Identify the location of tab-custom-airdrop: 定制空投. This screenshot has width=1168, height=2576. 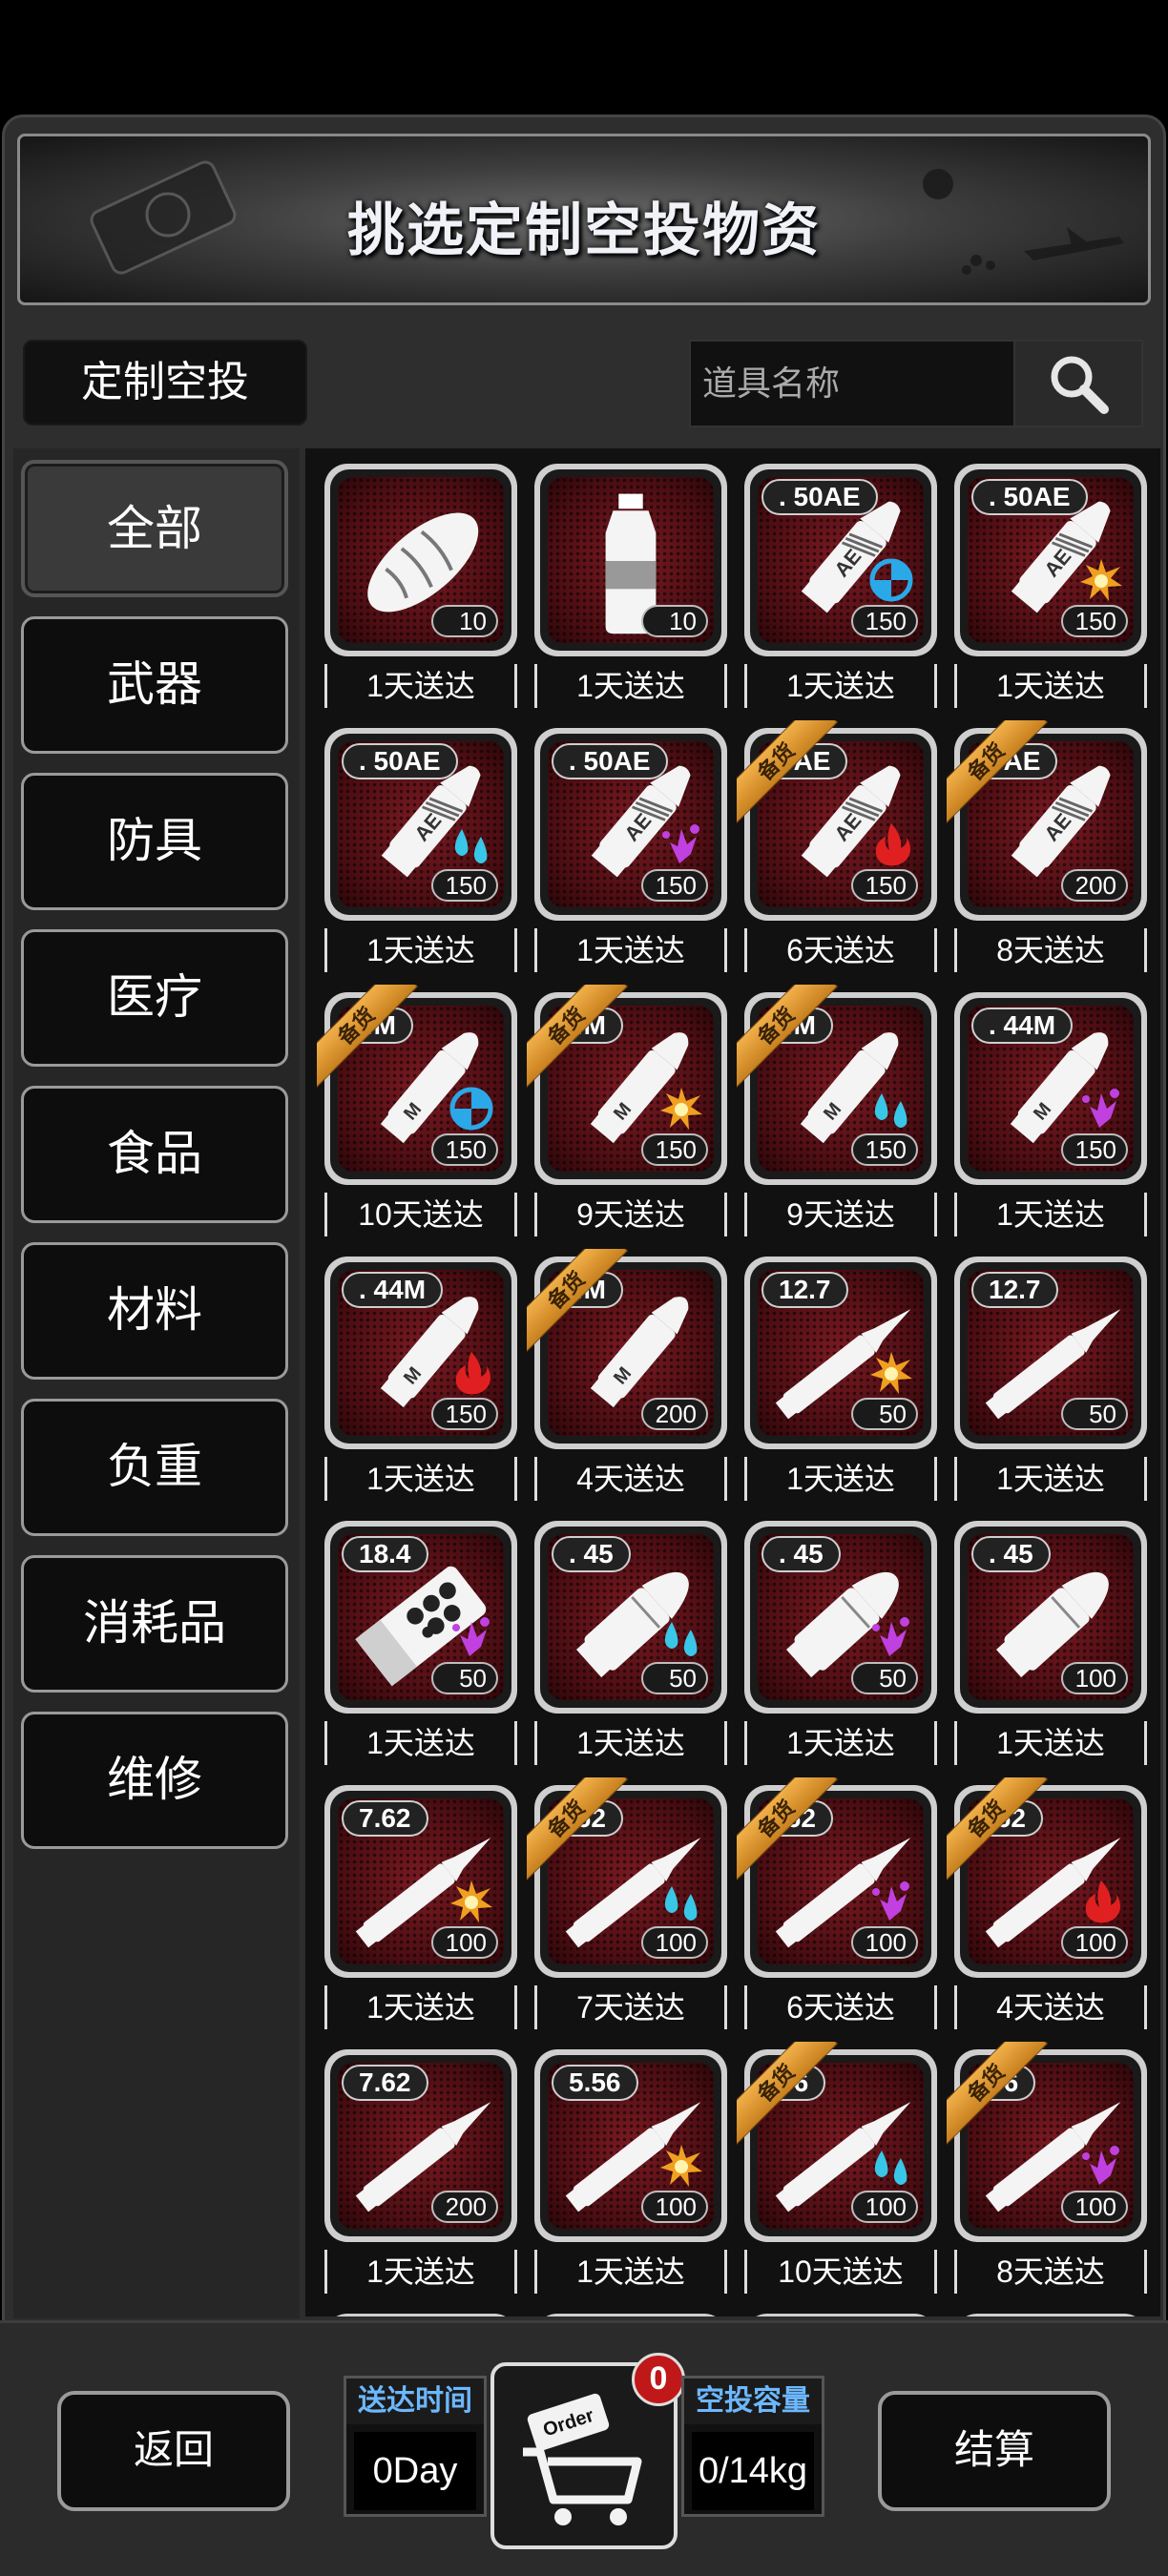
(165, 383).